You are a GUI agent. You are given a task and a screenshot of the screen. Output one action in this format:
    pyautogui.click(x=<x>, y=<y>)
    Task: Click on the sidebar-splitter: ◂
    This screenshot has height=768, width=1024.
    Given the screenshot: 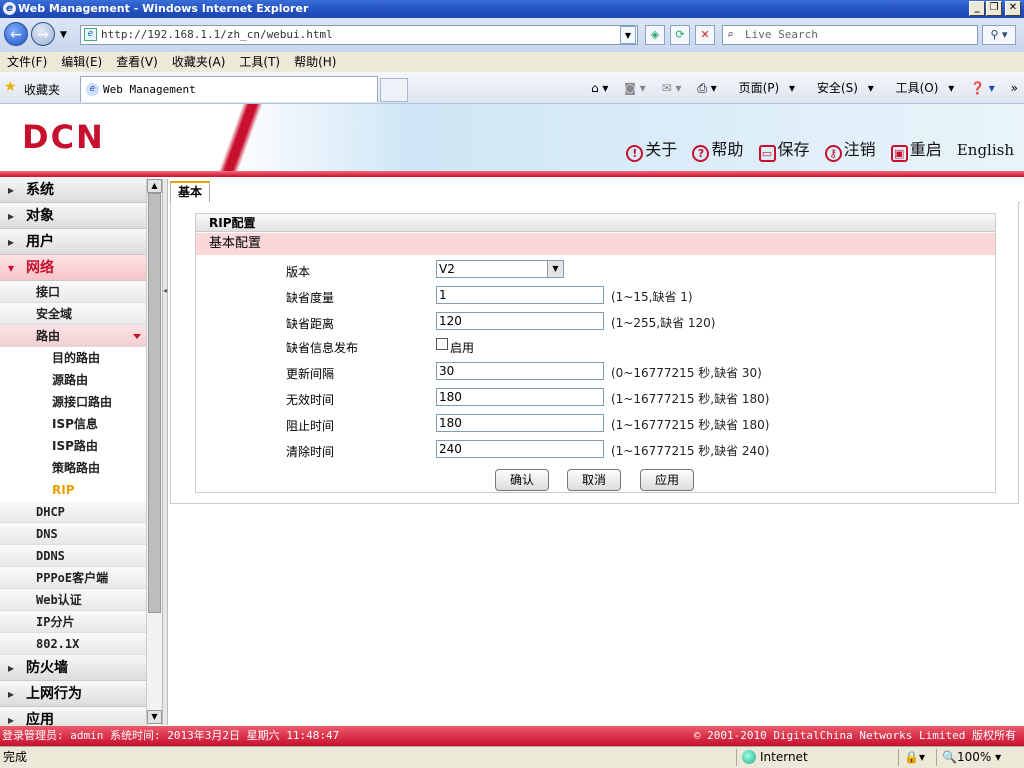 What is the action you would take?
    pyautogui.click(x=165, y=452)
    